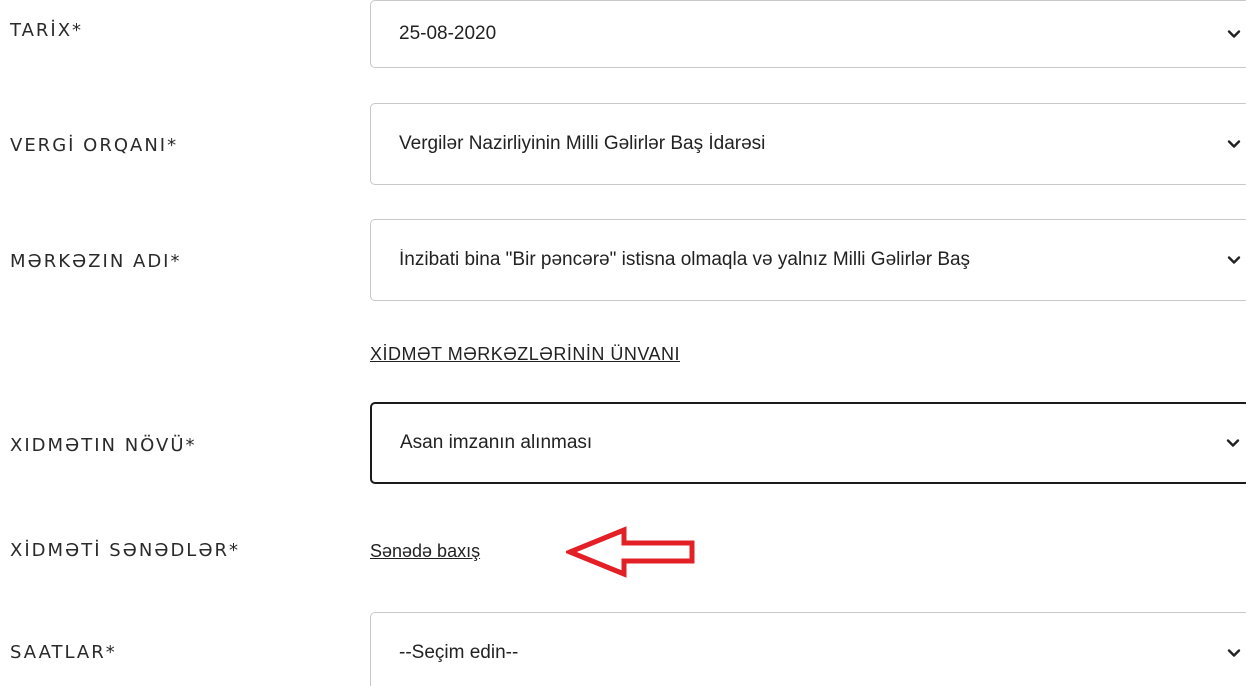  I want to click on center-name-label: MƏRKƏZIN ADI*, so click(96, 261).